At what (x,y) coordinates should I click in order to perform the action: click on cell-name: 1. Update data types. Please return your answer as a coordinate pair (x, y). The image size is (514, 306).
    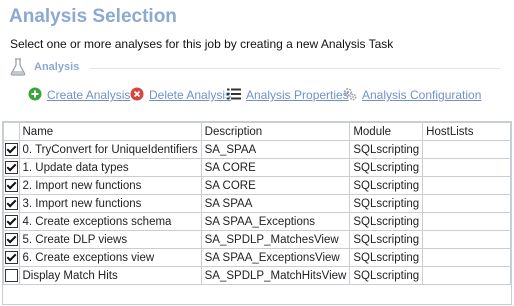
    Looking at the image, I should click on (110, 167).